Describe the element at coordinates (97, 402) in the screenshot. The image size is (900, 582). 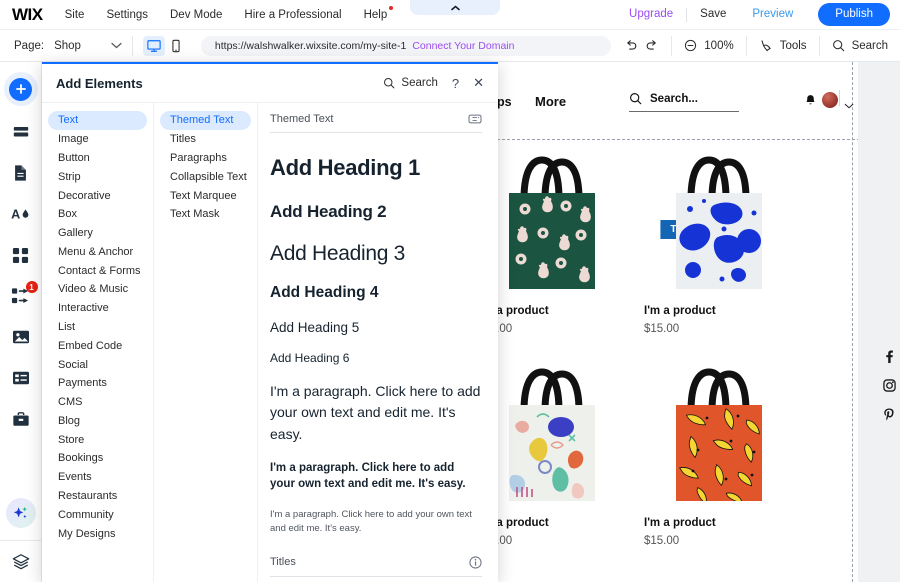
I see `category-item-cms: CMS` at that location.